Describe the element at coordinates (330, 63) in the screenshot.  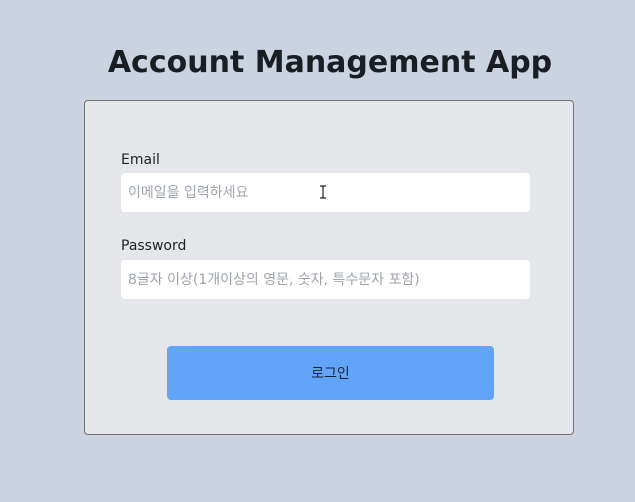
I see `app-title: Account Management App` at that location.